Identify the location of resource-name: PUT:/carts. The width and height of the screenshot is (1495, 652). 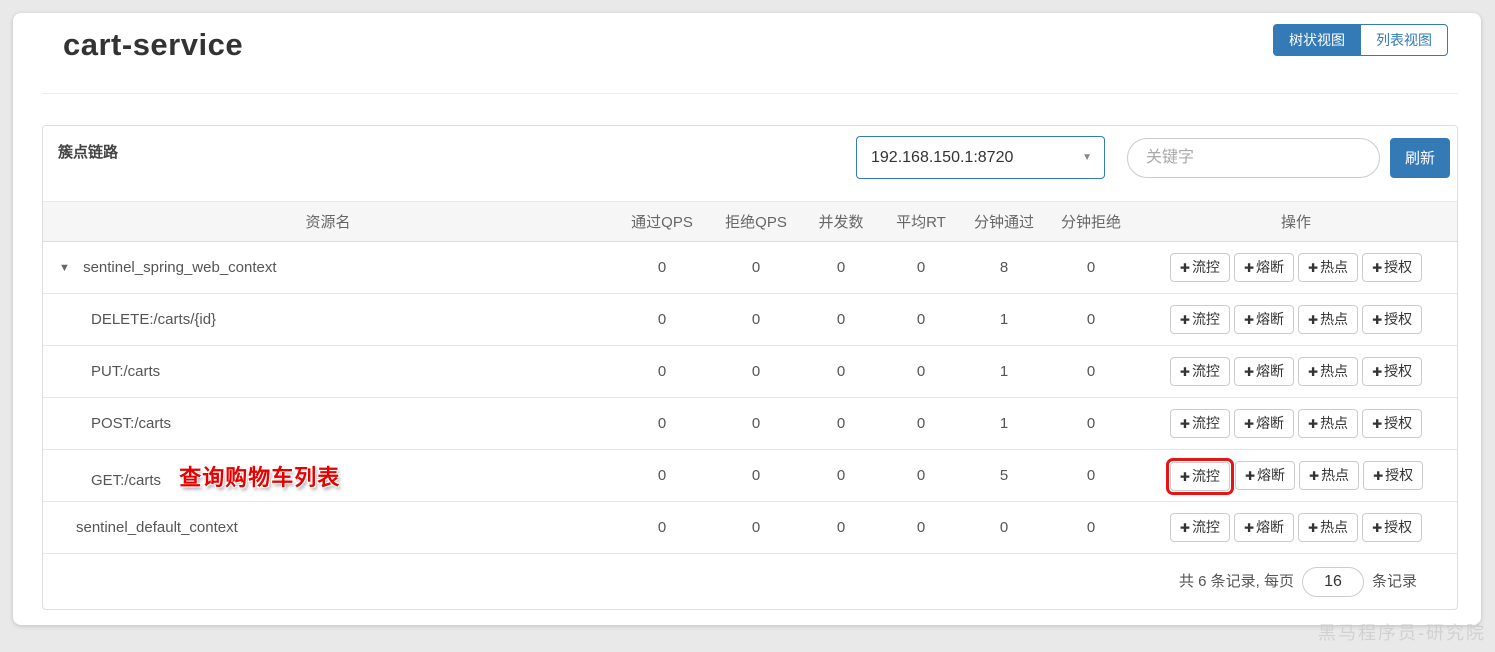
(126, 371).